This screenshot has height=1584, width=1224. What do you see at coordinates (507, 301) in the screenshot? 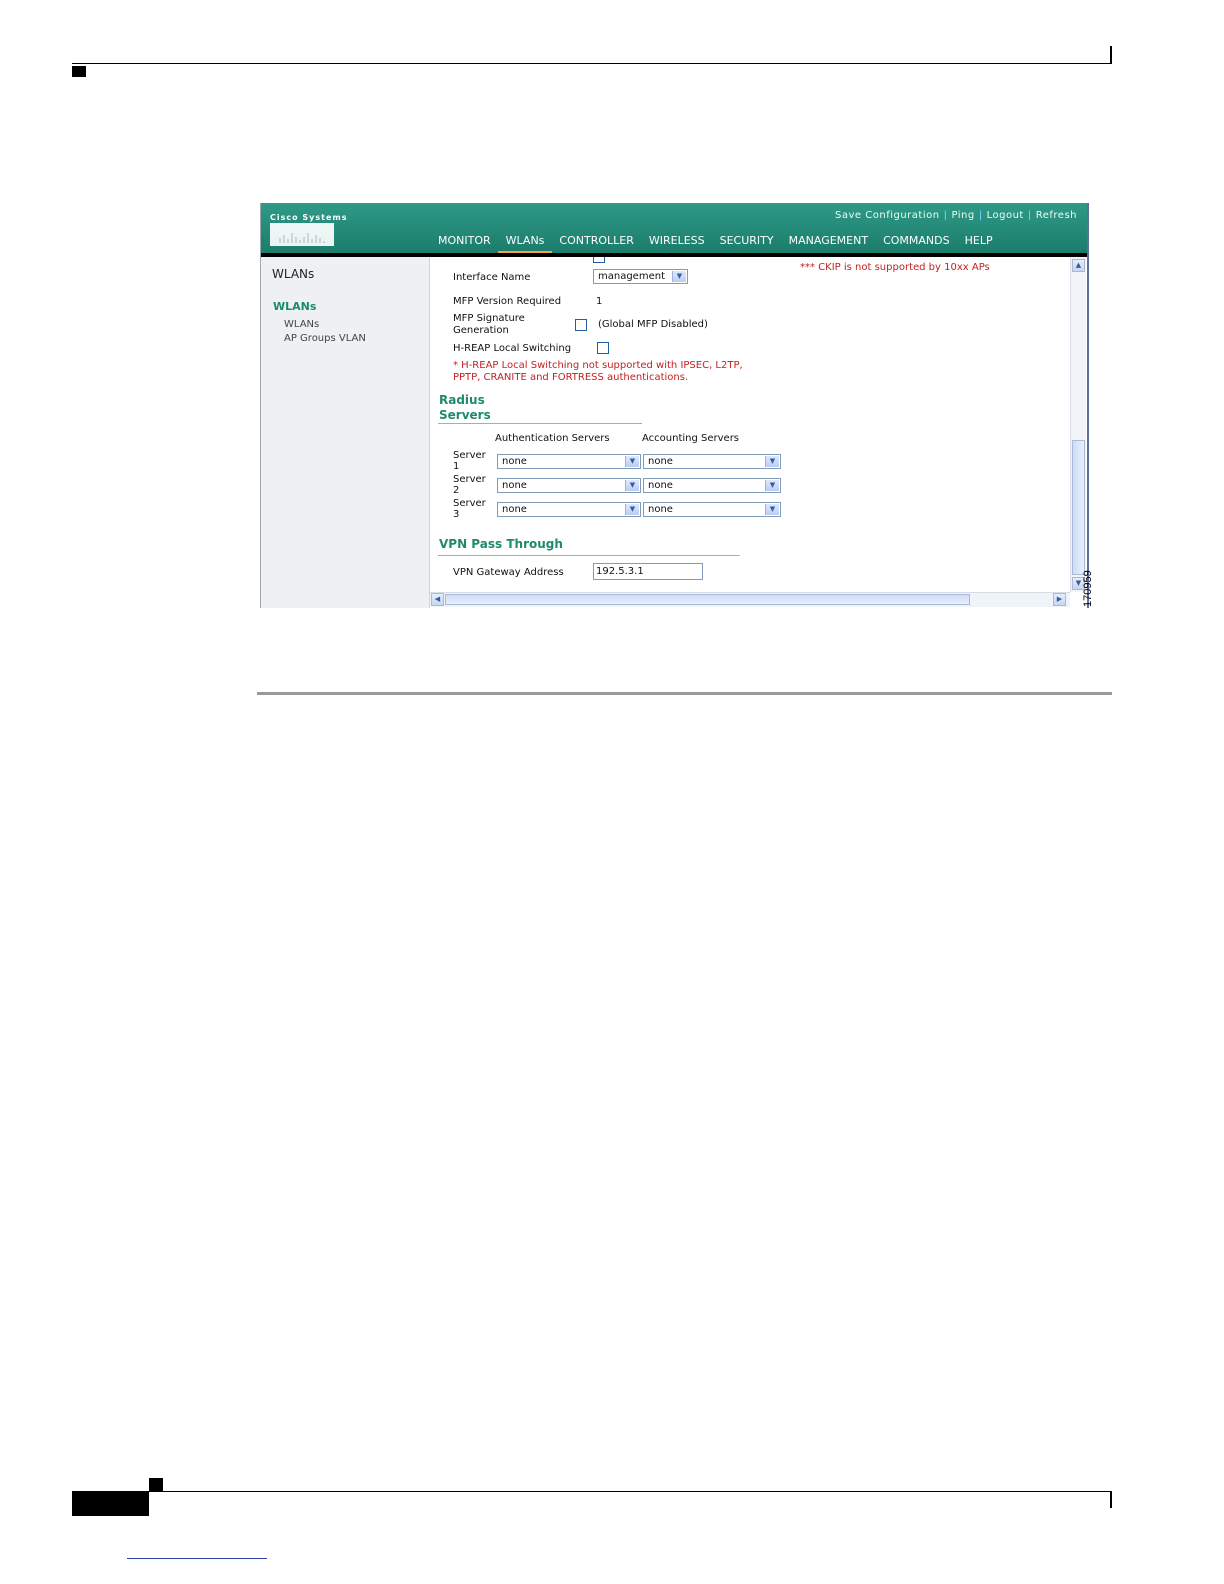
I see `mfp-version-label: MFP Version Required` at bounding box center [507, 301].